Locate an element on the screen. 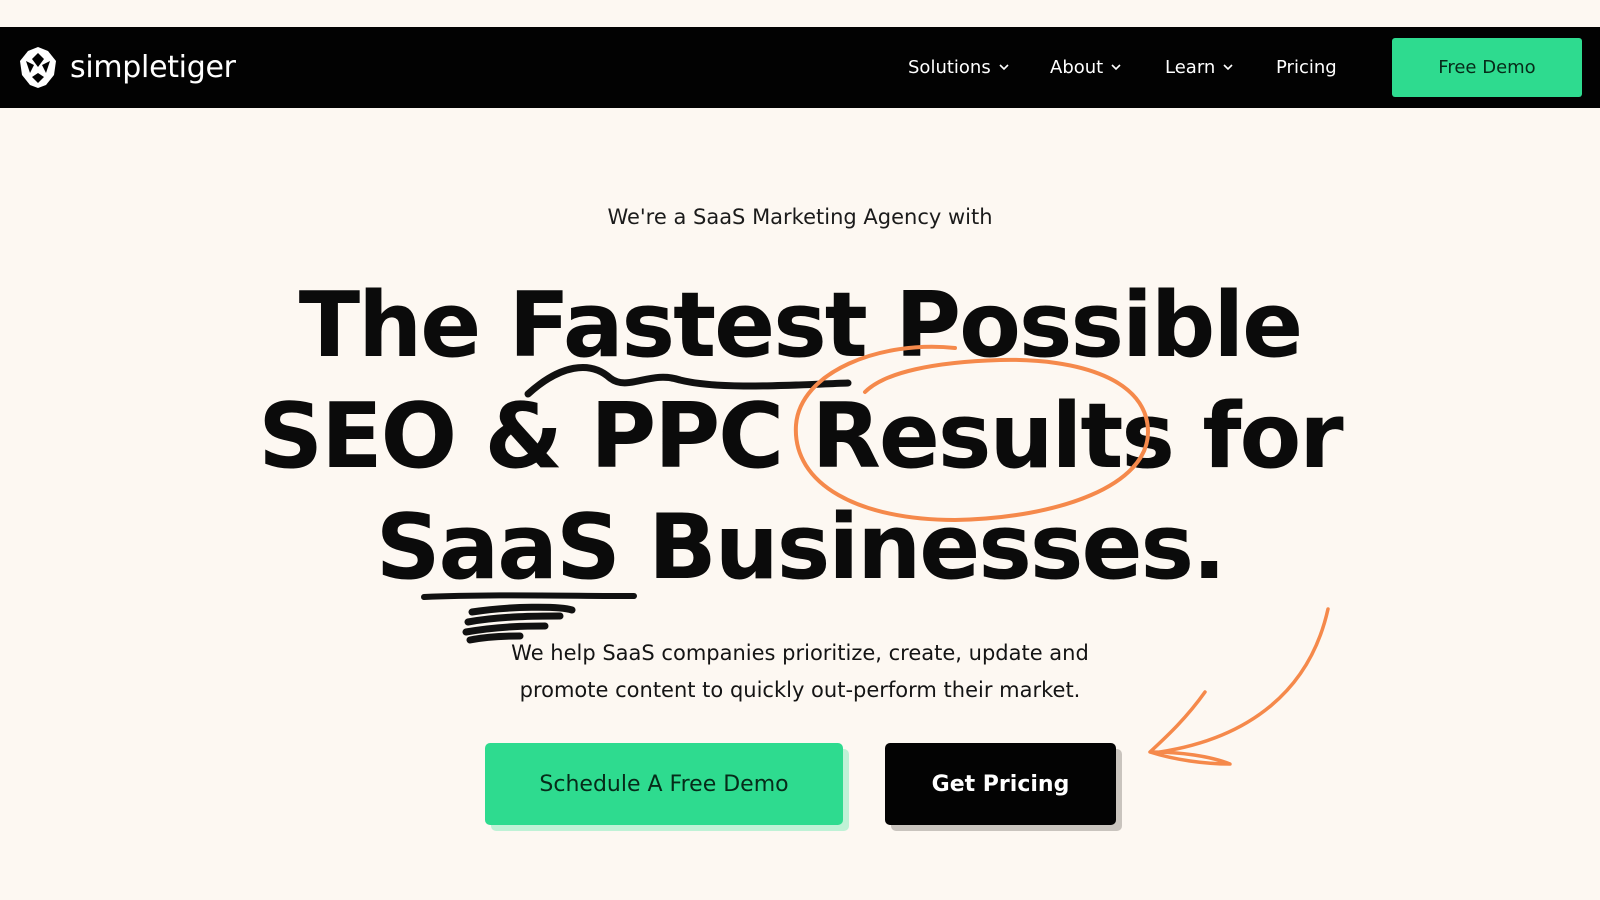 Image resolution: width=1600 pixels, height=900 pixels. tiger-head-icon is located at coordinates (38, 67).